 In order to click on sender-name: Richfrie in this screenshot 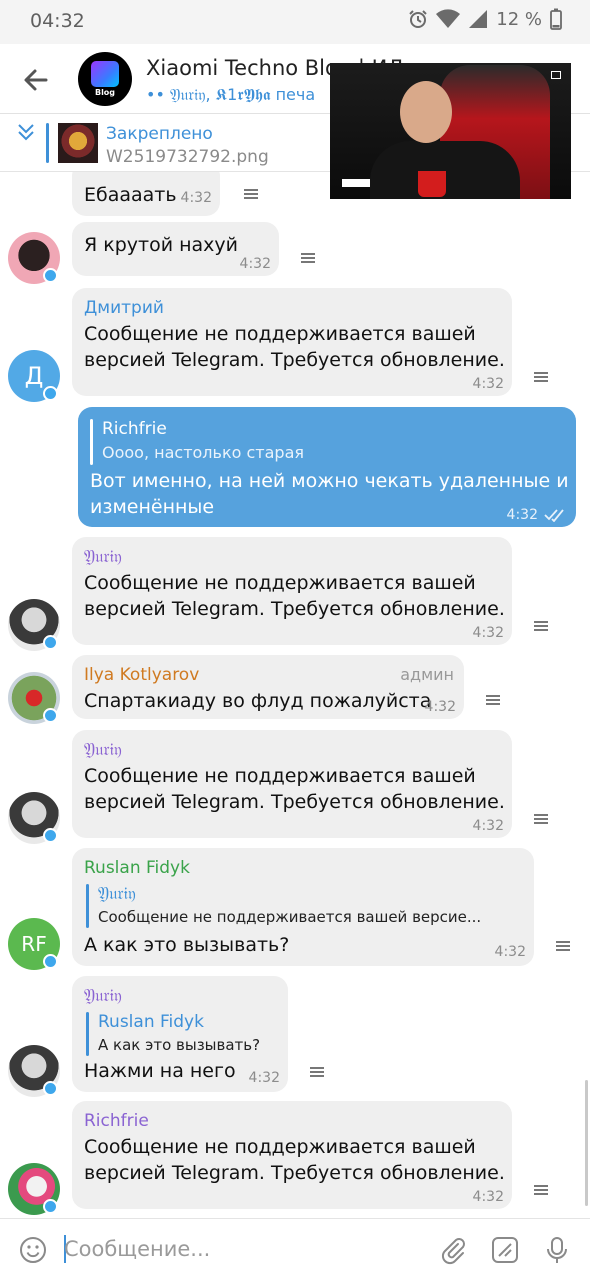, I will do `click(116, 1121)`.